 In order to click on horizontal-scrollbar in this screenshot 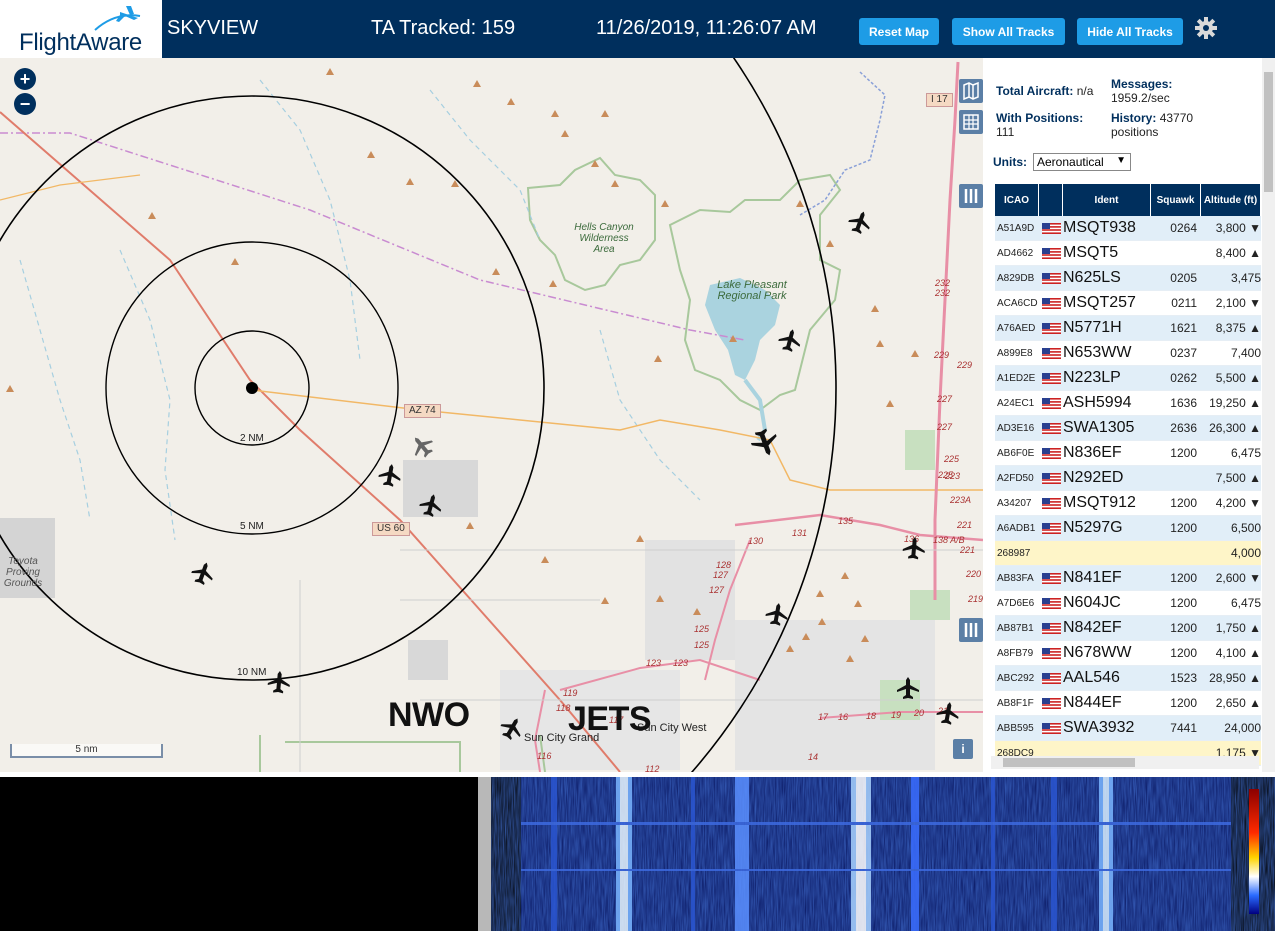, I will do `click(1125, 762)`.